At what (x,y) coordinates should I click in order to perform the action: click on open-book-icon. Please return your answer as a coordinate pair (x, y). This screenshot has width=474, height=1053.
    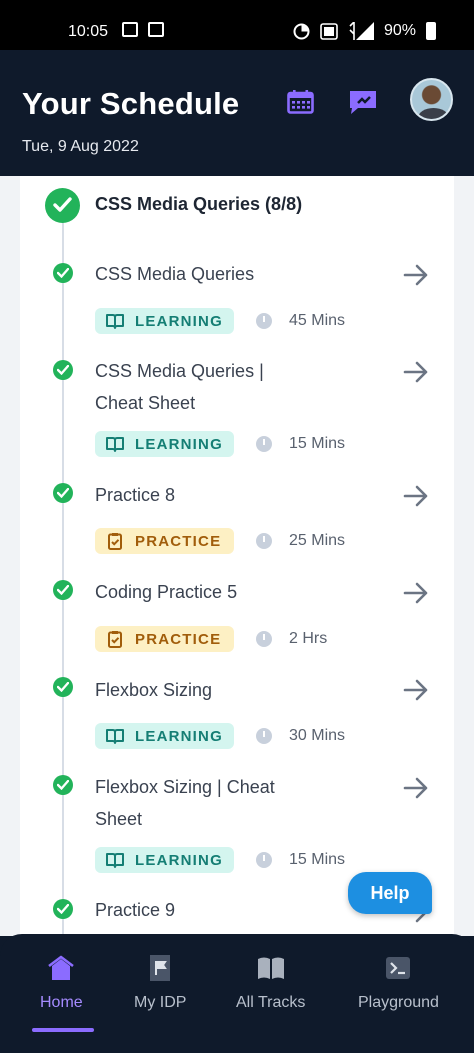
    Looking at the image, I should click on (270, 968).